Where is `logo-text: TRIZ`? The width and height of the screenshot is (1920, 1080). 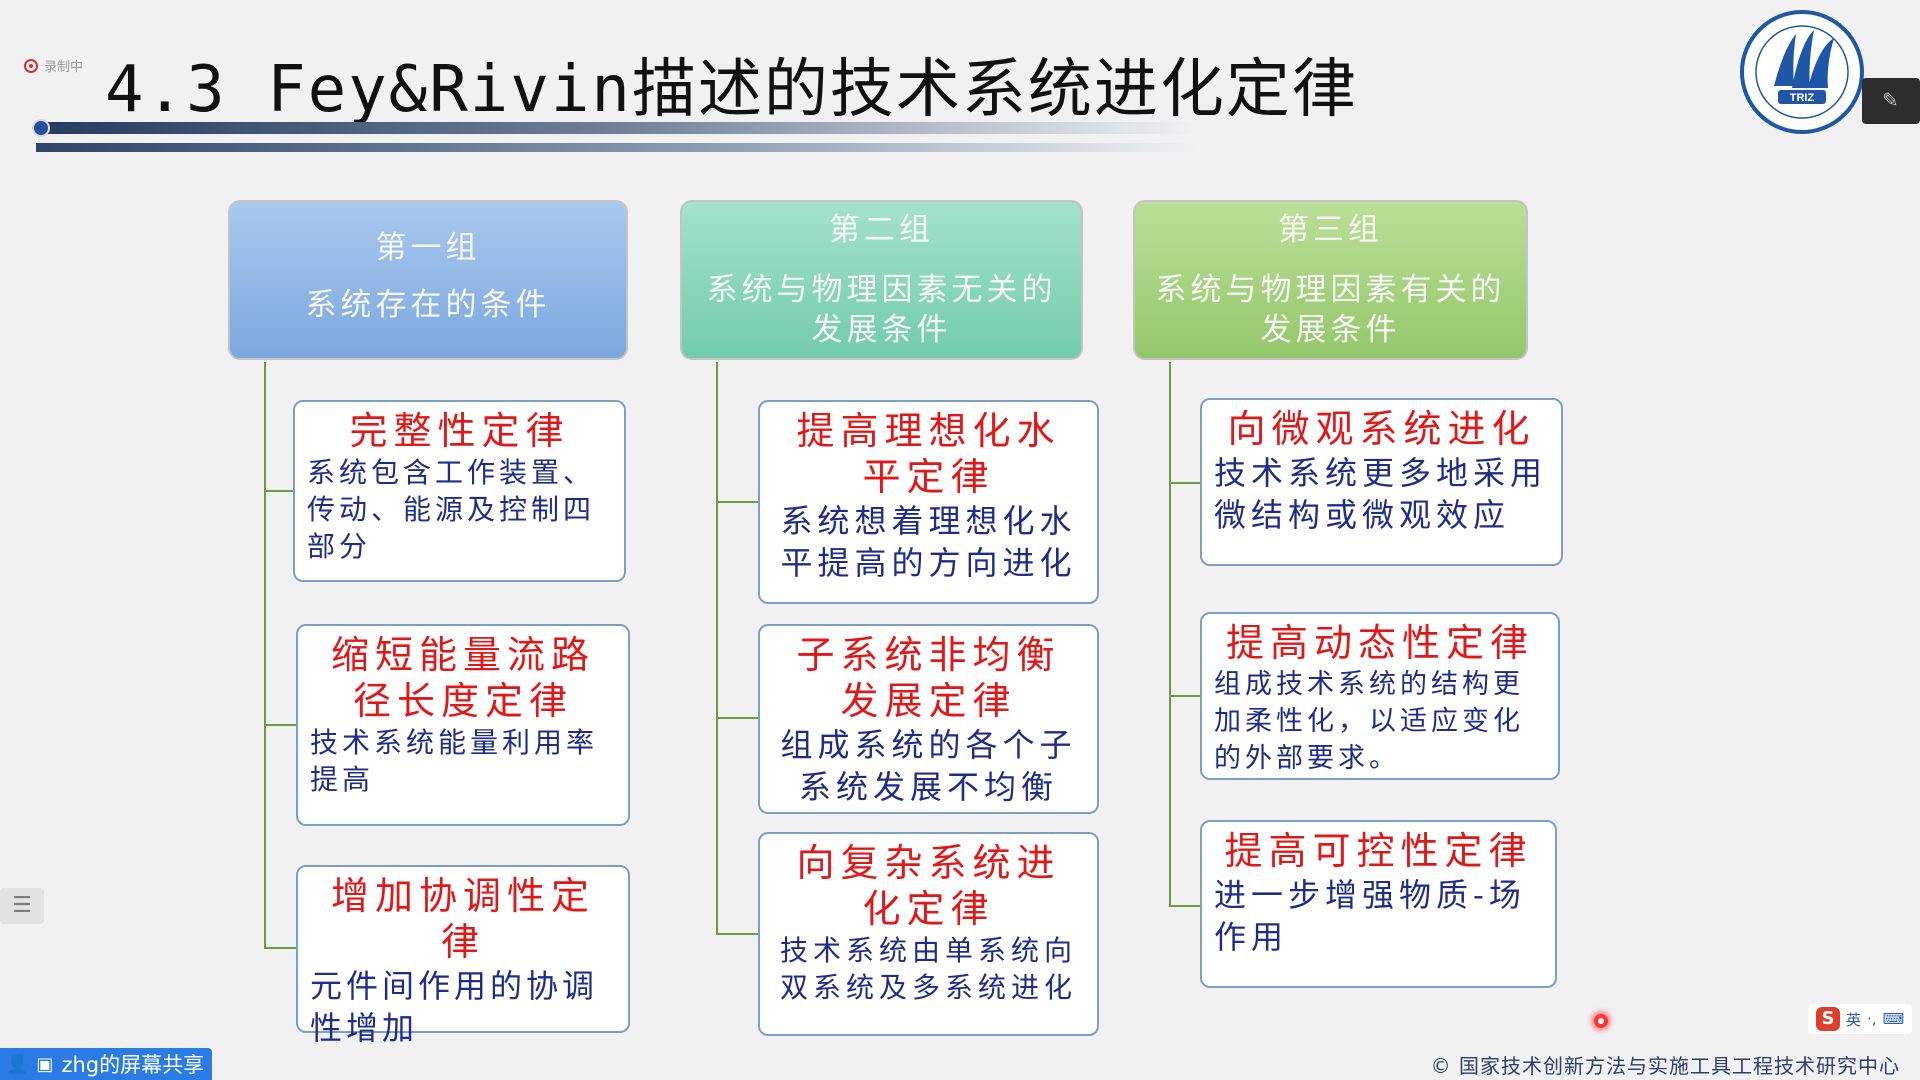 logo-text: TRIZ is located at coordinates (1802, 98).